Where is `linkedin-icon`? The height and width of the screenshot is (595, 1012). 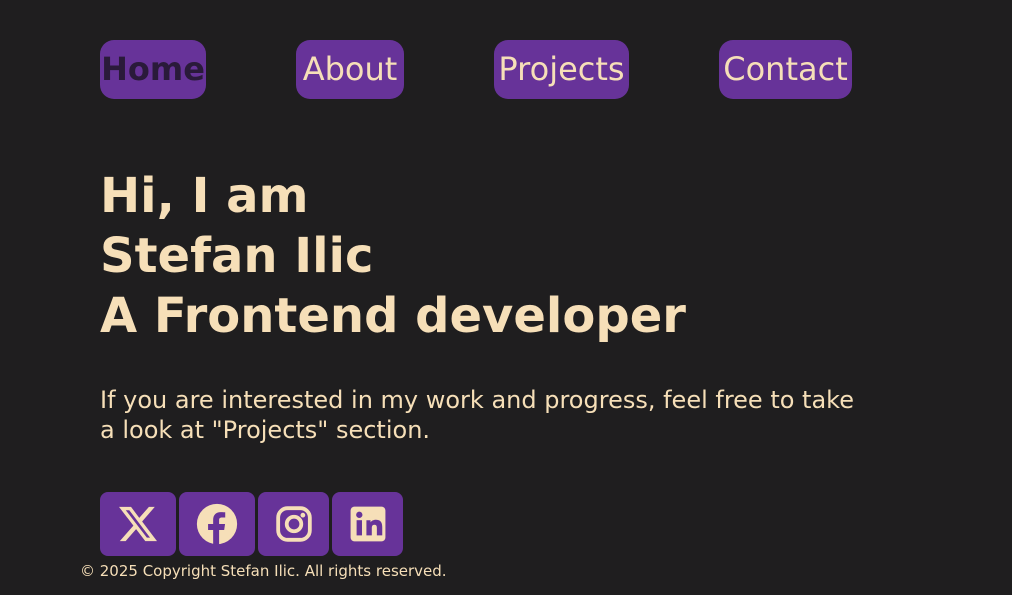 linkedin-icon is located at coordinates (367, 524).